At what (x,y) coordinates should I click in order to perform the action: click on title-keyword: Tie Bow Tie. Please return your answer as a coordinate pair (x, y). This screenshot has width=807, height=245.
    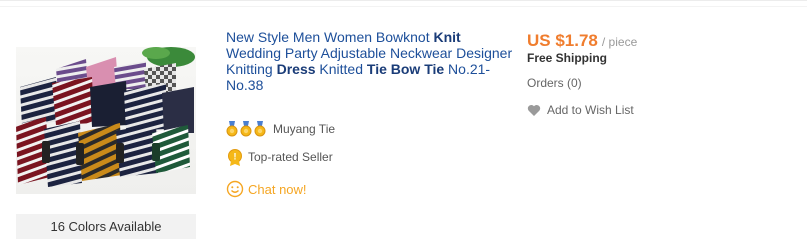
    Looking at the image, I should click on (405, 69).